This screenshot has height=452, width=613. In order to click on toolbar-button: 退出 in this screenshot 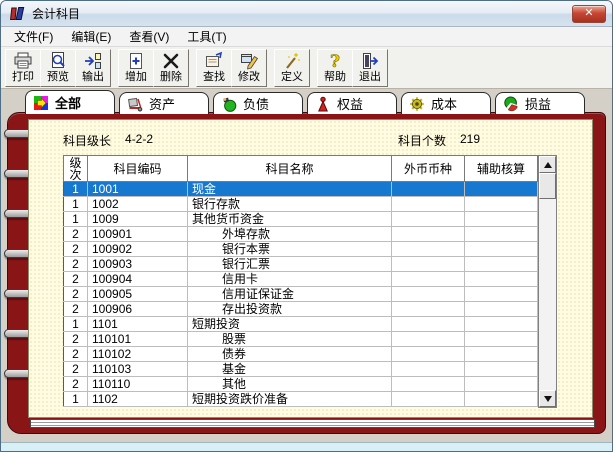, I will do `click(370, 67)`.